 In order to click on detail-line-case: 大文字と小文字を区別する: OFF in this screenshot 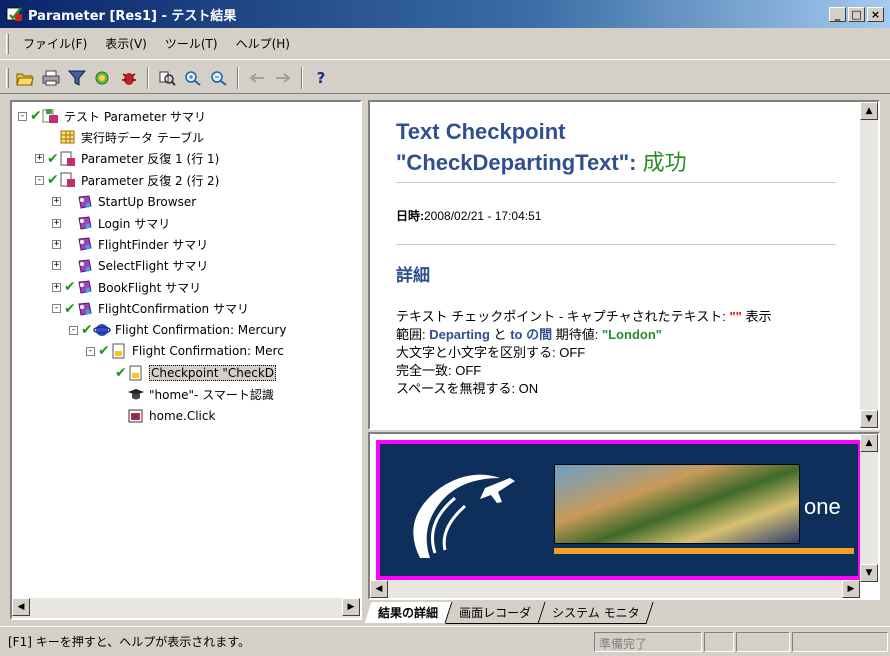, I will do `click(491, 352)`.